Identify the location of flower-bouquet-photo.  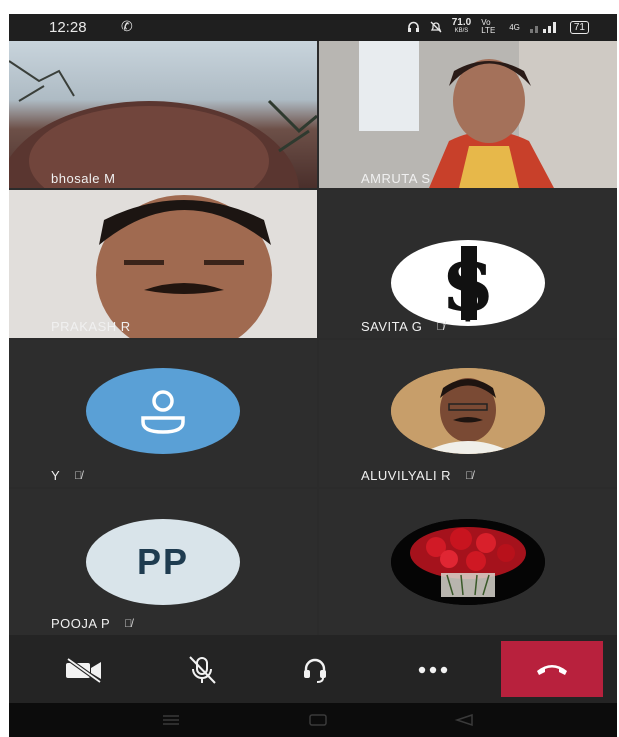
(468, 562).